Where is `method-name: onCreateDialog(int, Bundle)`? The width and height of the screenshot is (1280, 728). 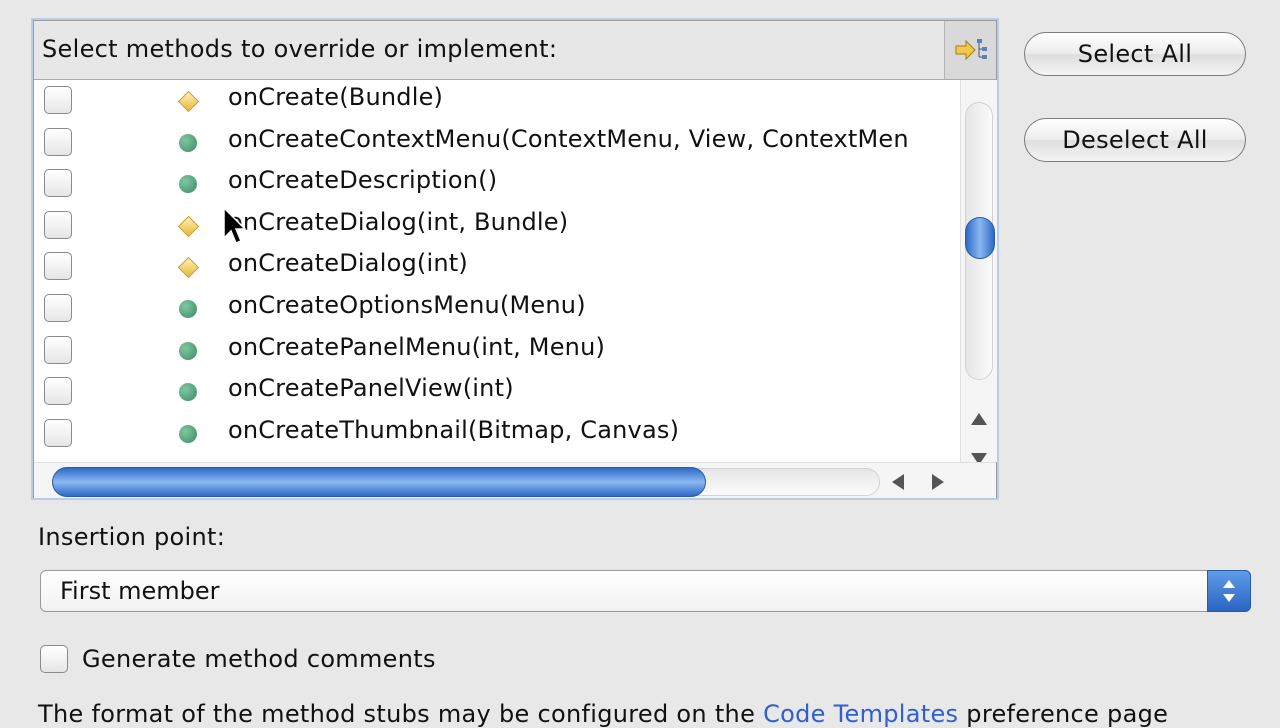
method-name: onCreateDialog(int, Bundle) is located at coordinates (398, 221).